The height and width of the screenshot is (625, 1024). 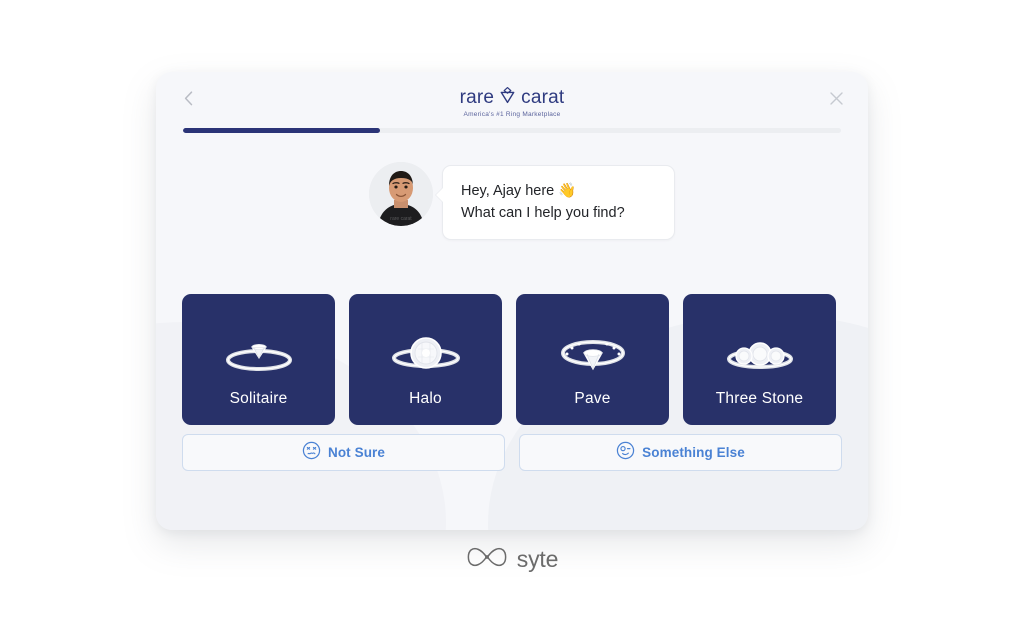 What do you see at coordinates (311, 453) in the screenshot?
I see `confused-face-icon` at bounding box center [311, 453].